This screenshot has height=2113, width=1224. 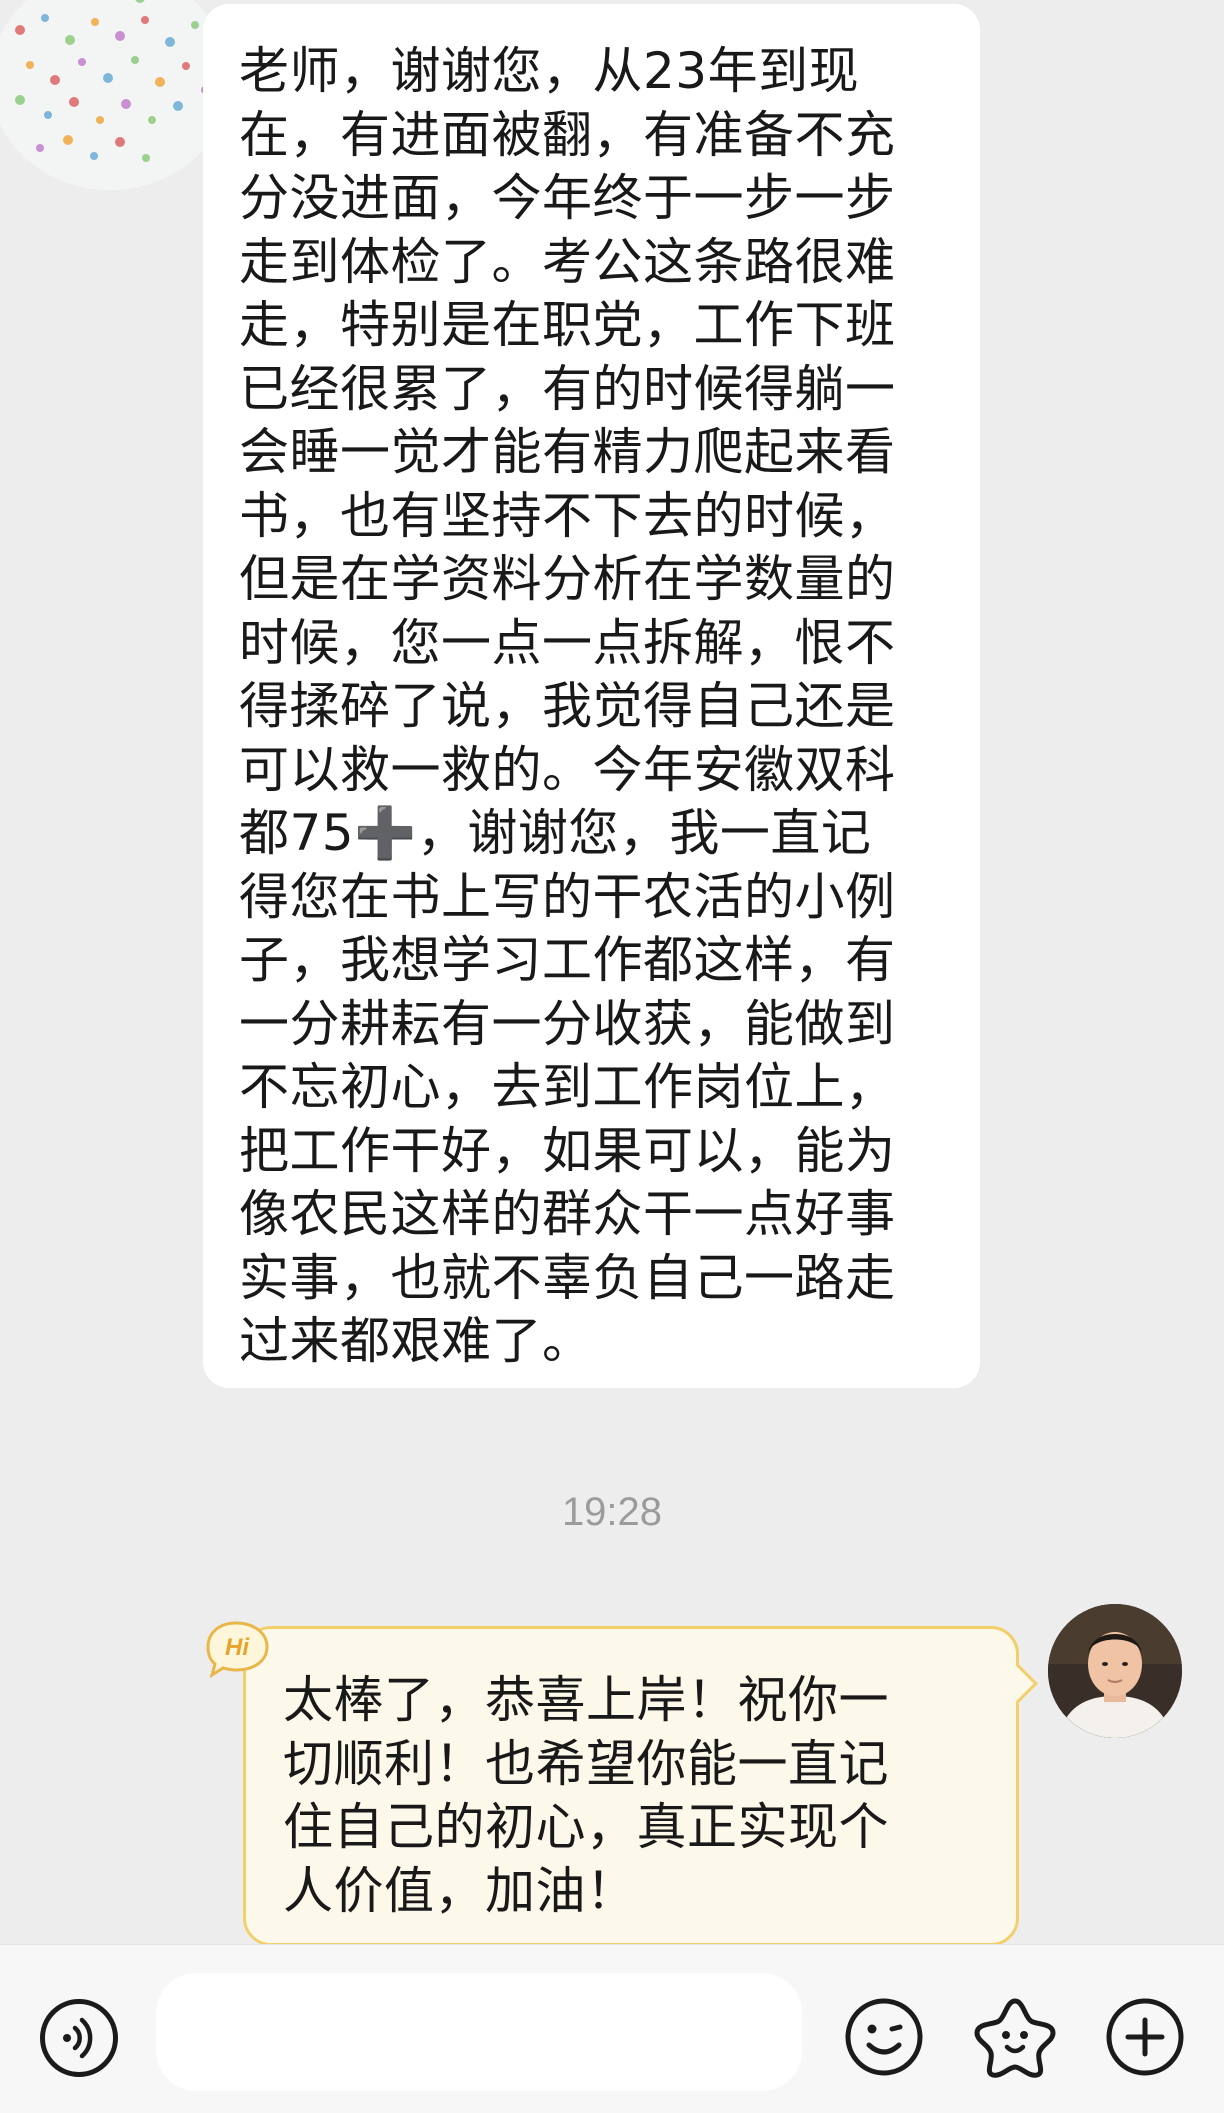 I want to click on user-avatar-image, so click(x=1115, y=1671).